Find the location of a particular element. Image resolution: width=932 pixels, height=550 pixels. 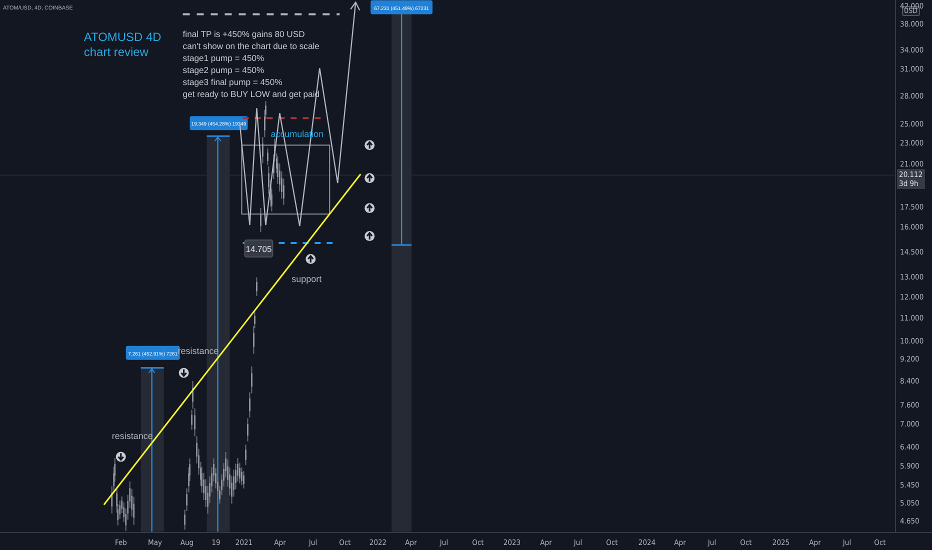

title-text: ATOMUSD 4D is located at coordinates (123, 37).